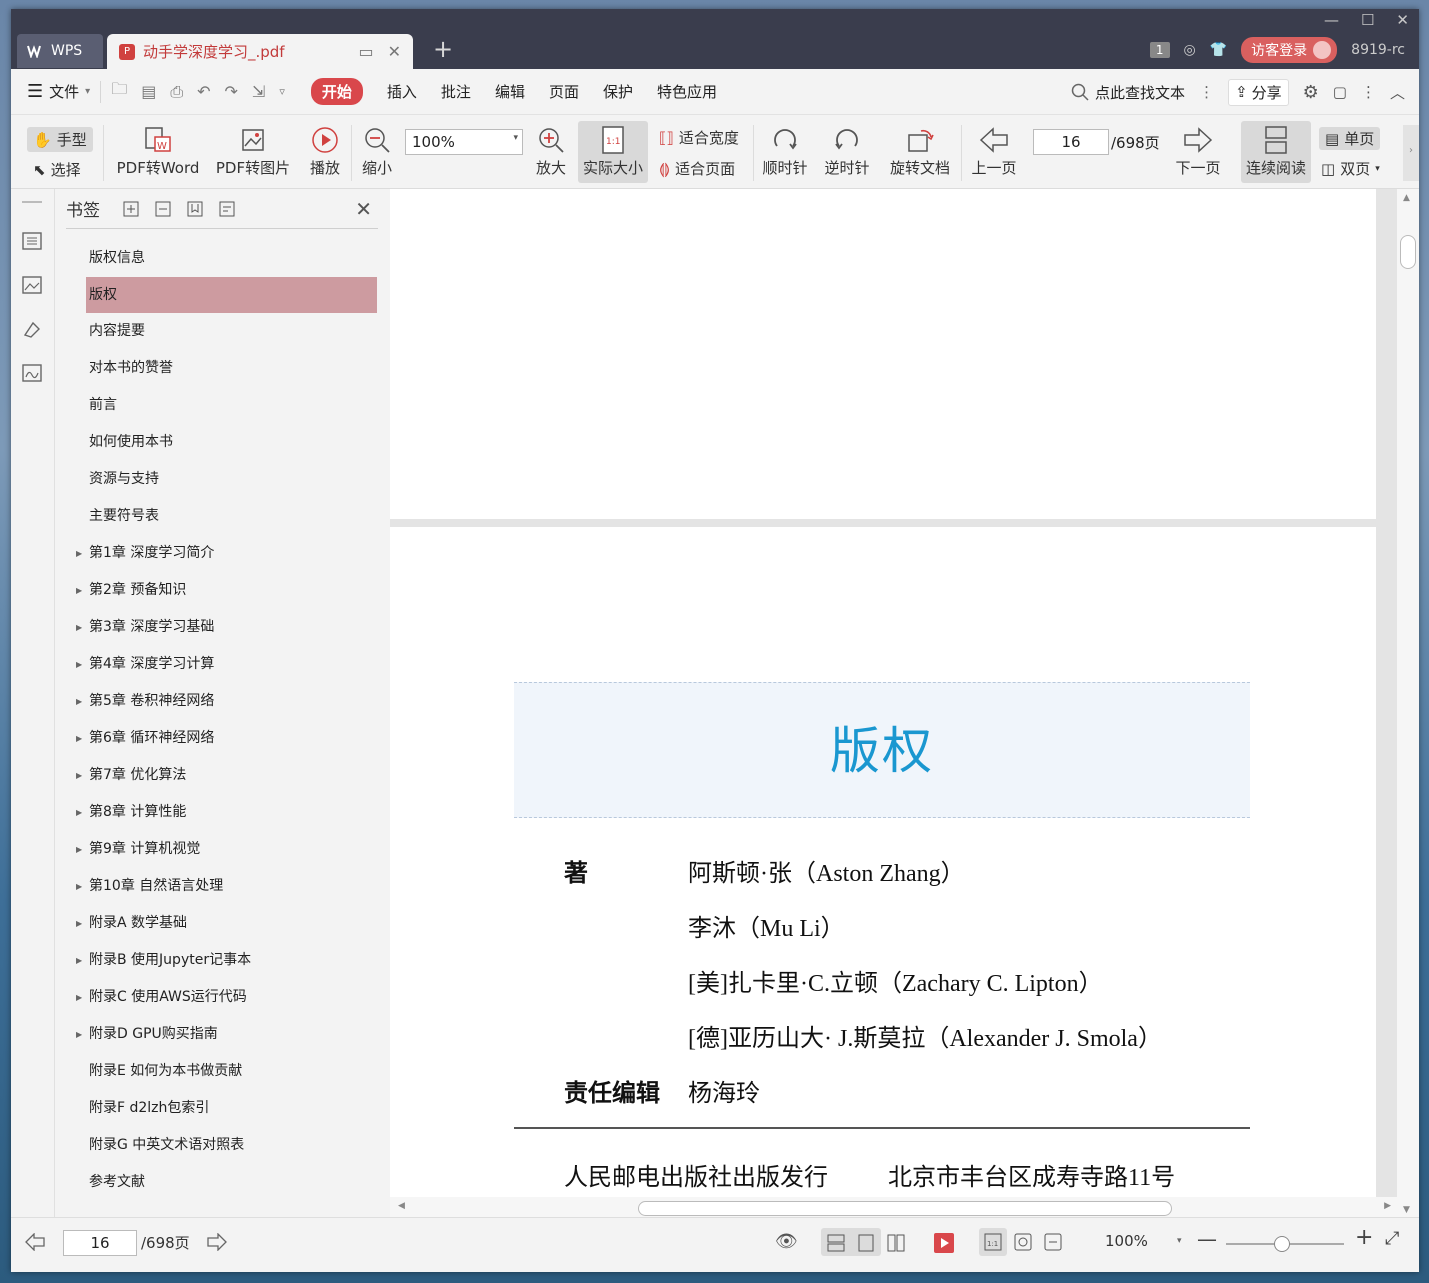  I want to click on thumbnail-icon, so click(32, 285).